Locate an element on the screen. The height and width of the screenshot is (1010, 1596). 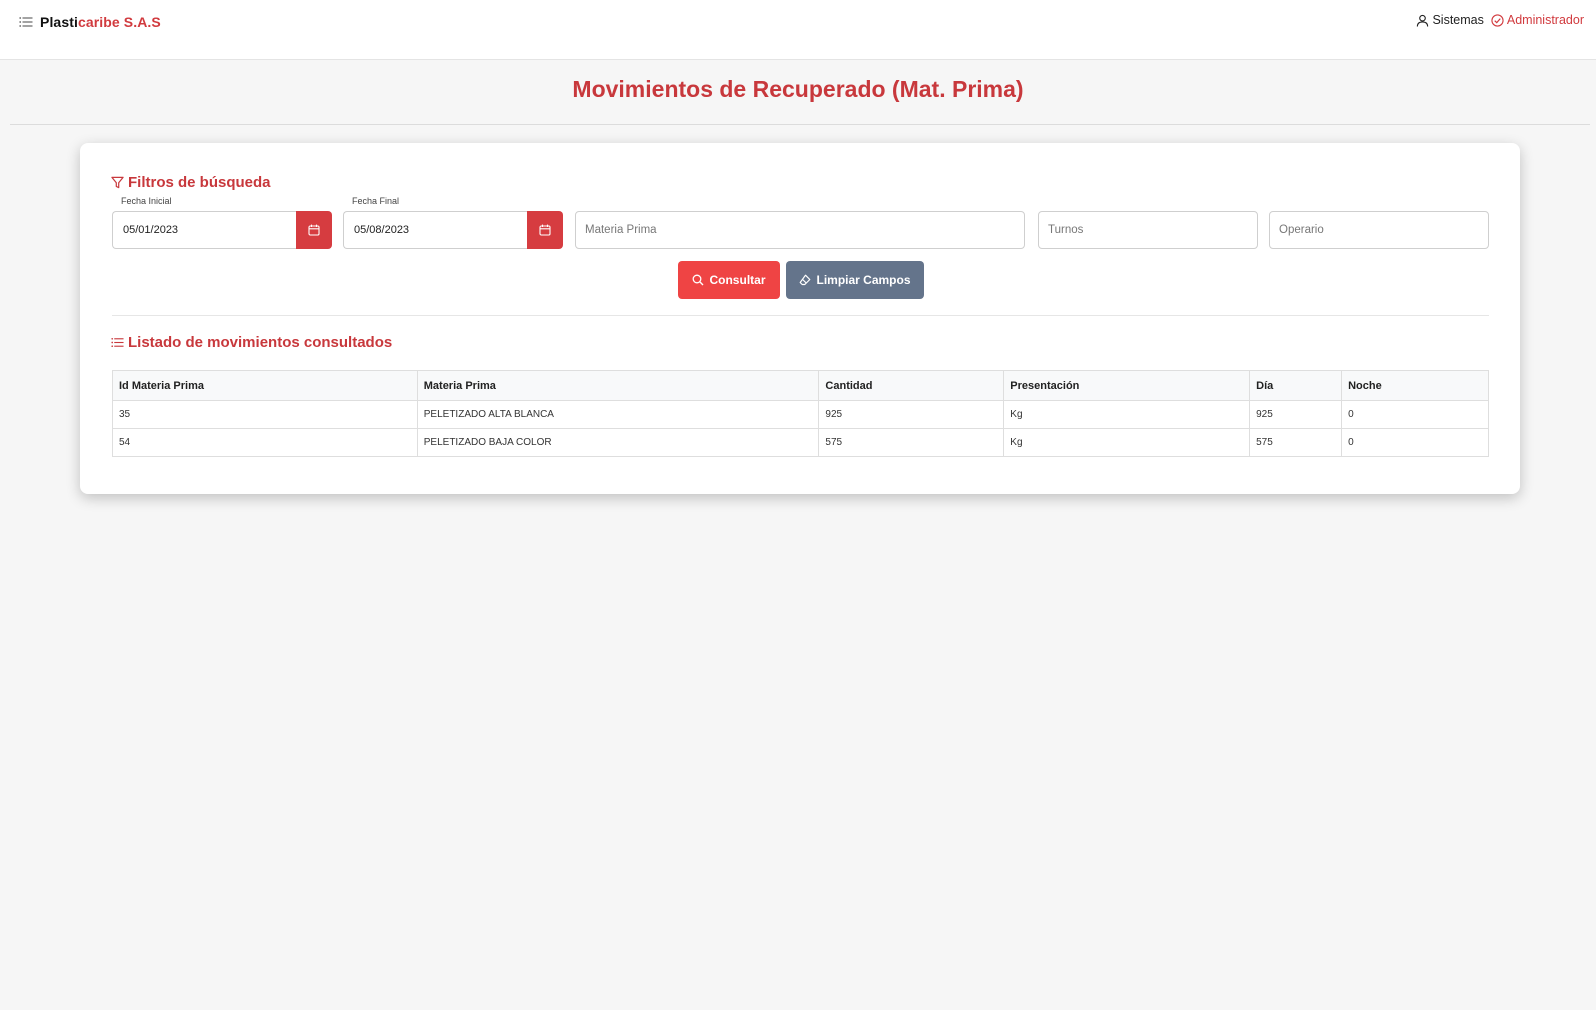
section-divider is located at coordinates (800, 315).